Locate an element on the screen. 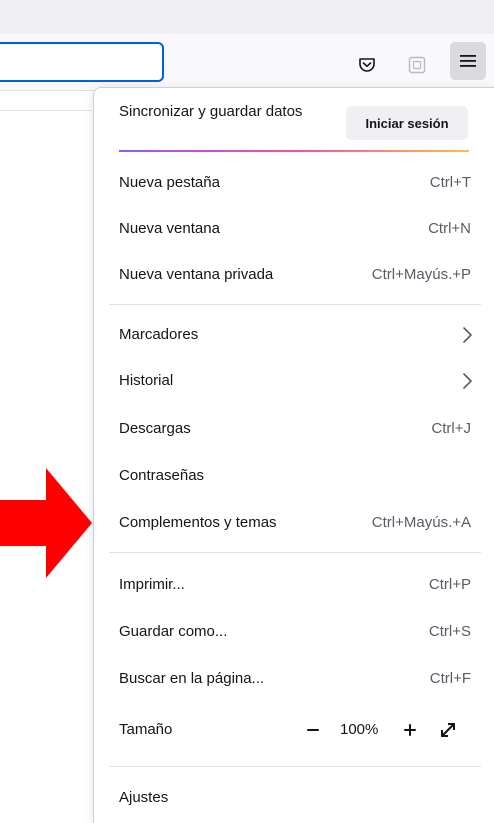  menu-item-label: Nueva ventana privada is located at coordinates (196, 274).